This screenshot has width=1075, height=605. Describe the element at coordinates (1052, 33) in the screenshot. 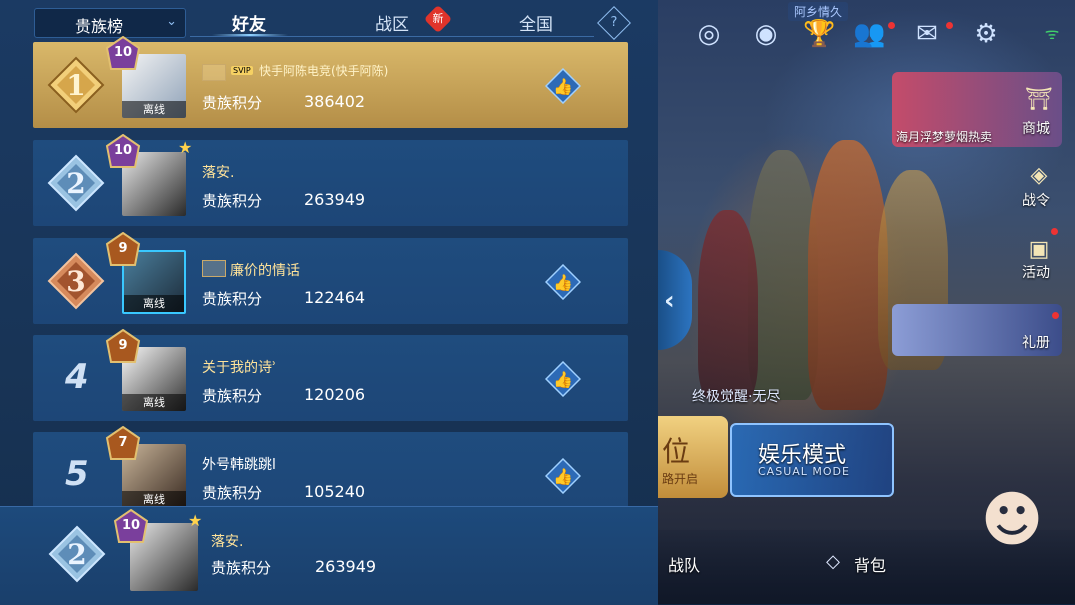

I see `wifi-icon: ᯤ` at that location.